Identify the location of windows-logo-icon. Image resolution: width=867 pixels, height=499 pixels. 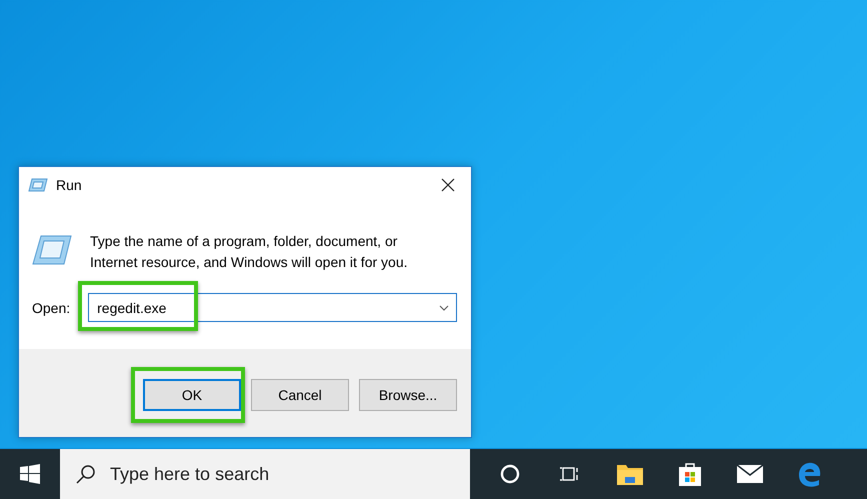
(30, 474).